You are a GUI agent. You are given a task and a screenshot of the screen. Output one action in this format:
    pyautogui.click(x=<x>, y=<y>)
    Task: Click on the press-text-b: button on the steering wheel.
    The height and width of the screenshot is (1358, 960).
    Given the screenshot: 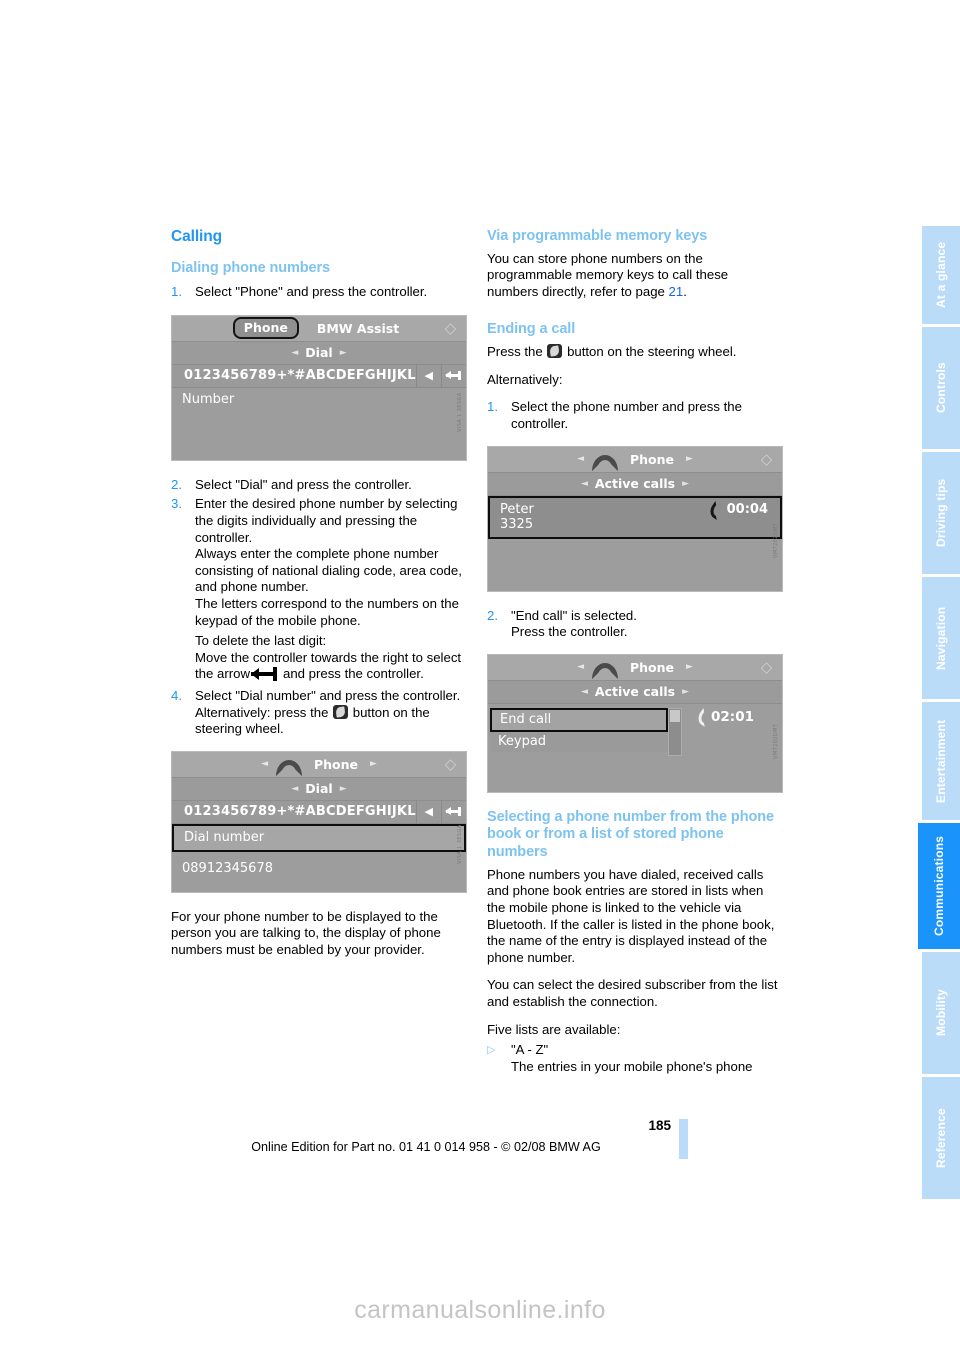 What is the action you would take?
    pyautogui.click(x=652, y=352)
    